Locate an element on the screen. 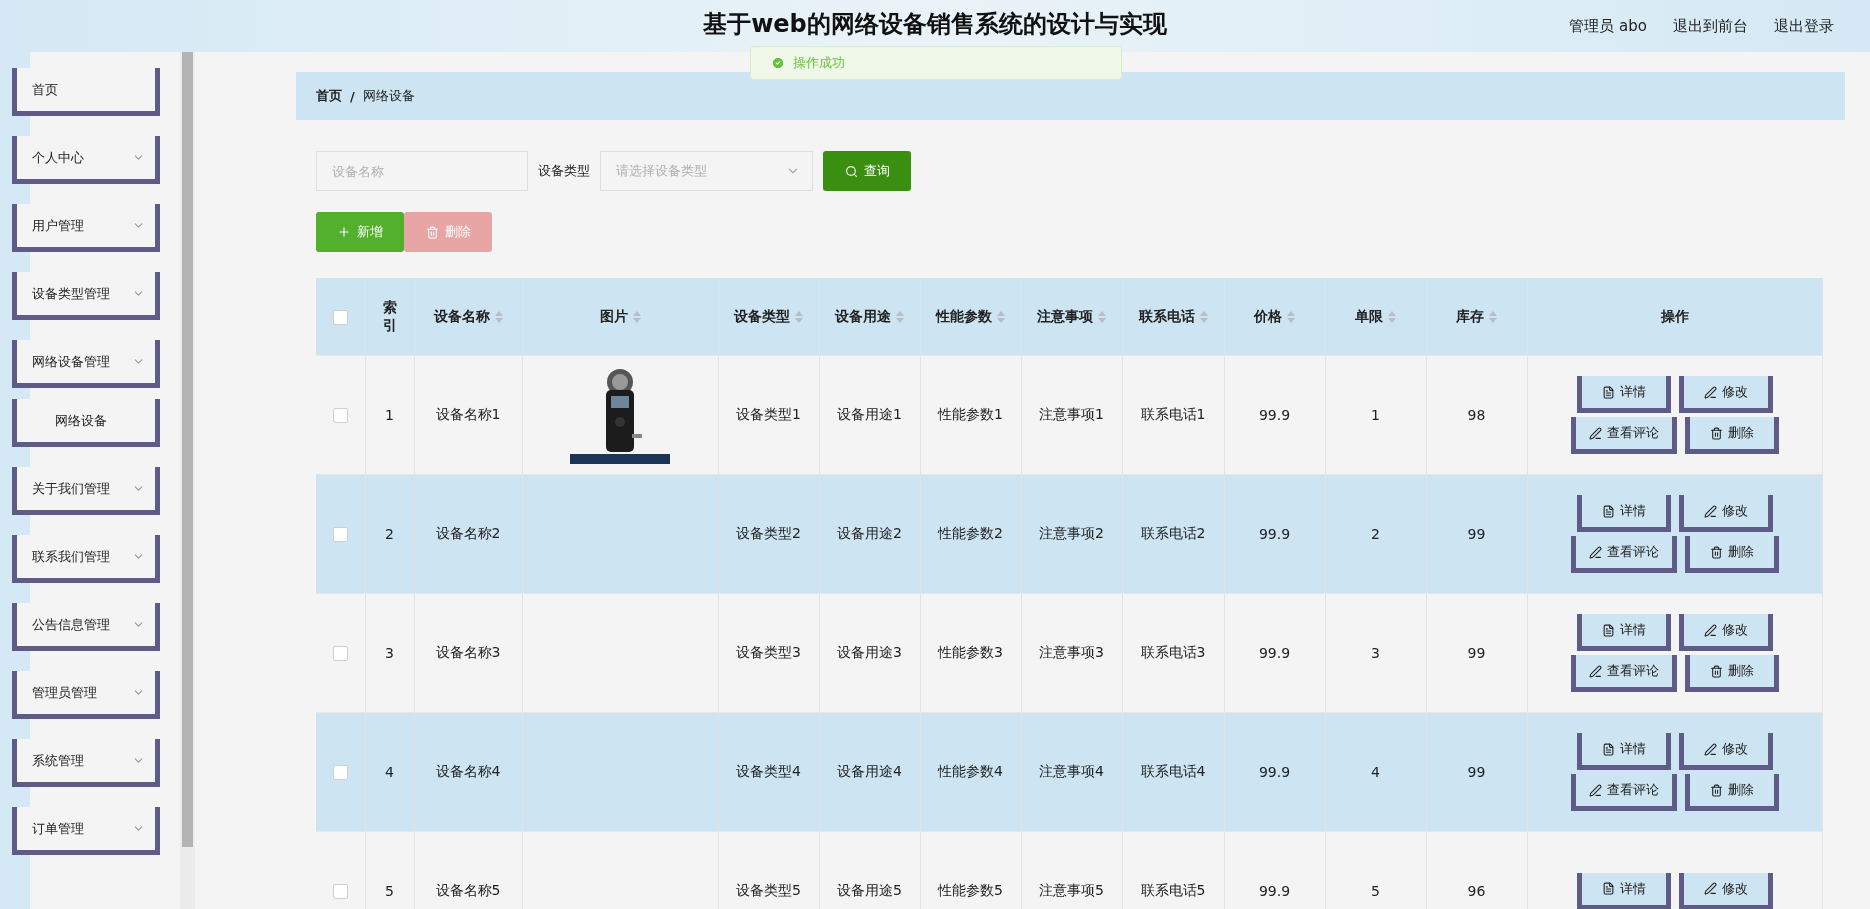 This screenshot has height=909, width=1870. sidebar-item: 关于我们管理 is located at coordinates (86, 491).